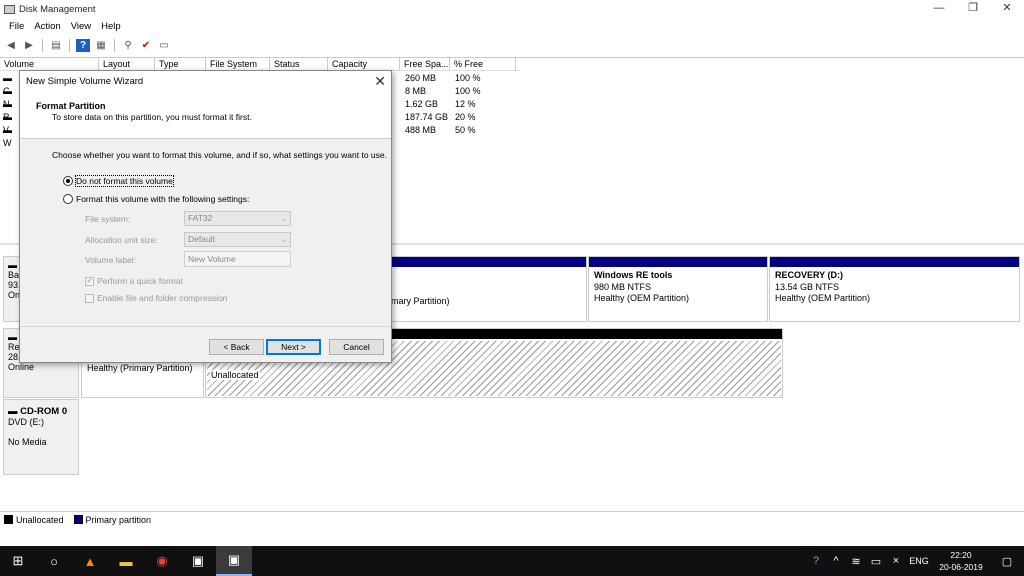 The width and height of the screenshot is (1024, 576). I want to click on wifi-icon: ≋, so click(856, 561).